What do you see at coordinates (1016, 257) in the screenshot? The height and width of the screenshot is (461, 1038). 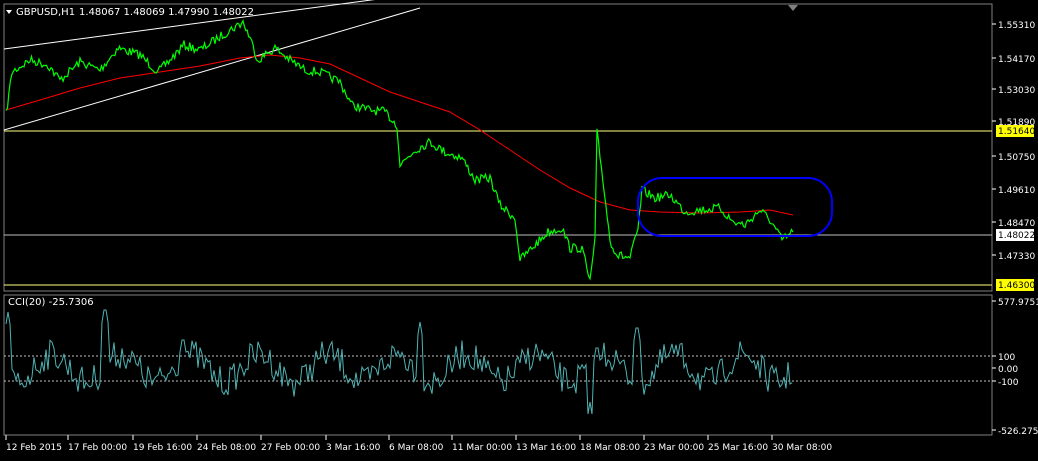 I see `price-tick-label: 1.47330` at bounding box center [1016, 257].